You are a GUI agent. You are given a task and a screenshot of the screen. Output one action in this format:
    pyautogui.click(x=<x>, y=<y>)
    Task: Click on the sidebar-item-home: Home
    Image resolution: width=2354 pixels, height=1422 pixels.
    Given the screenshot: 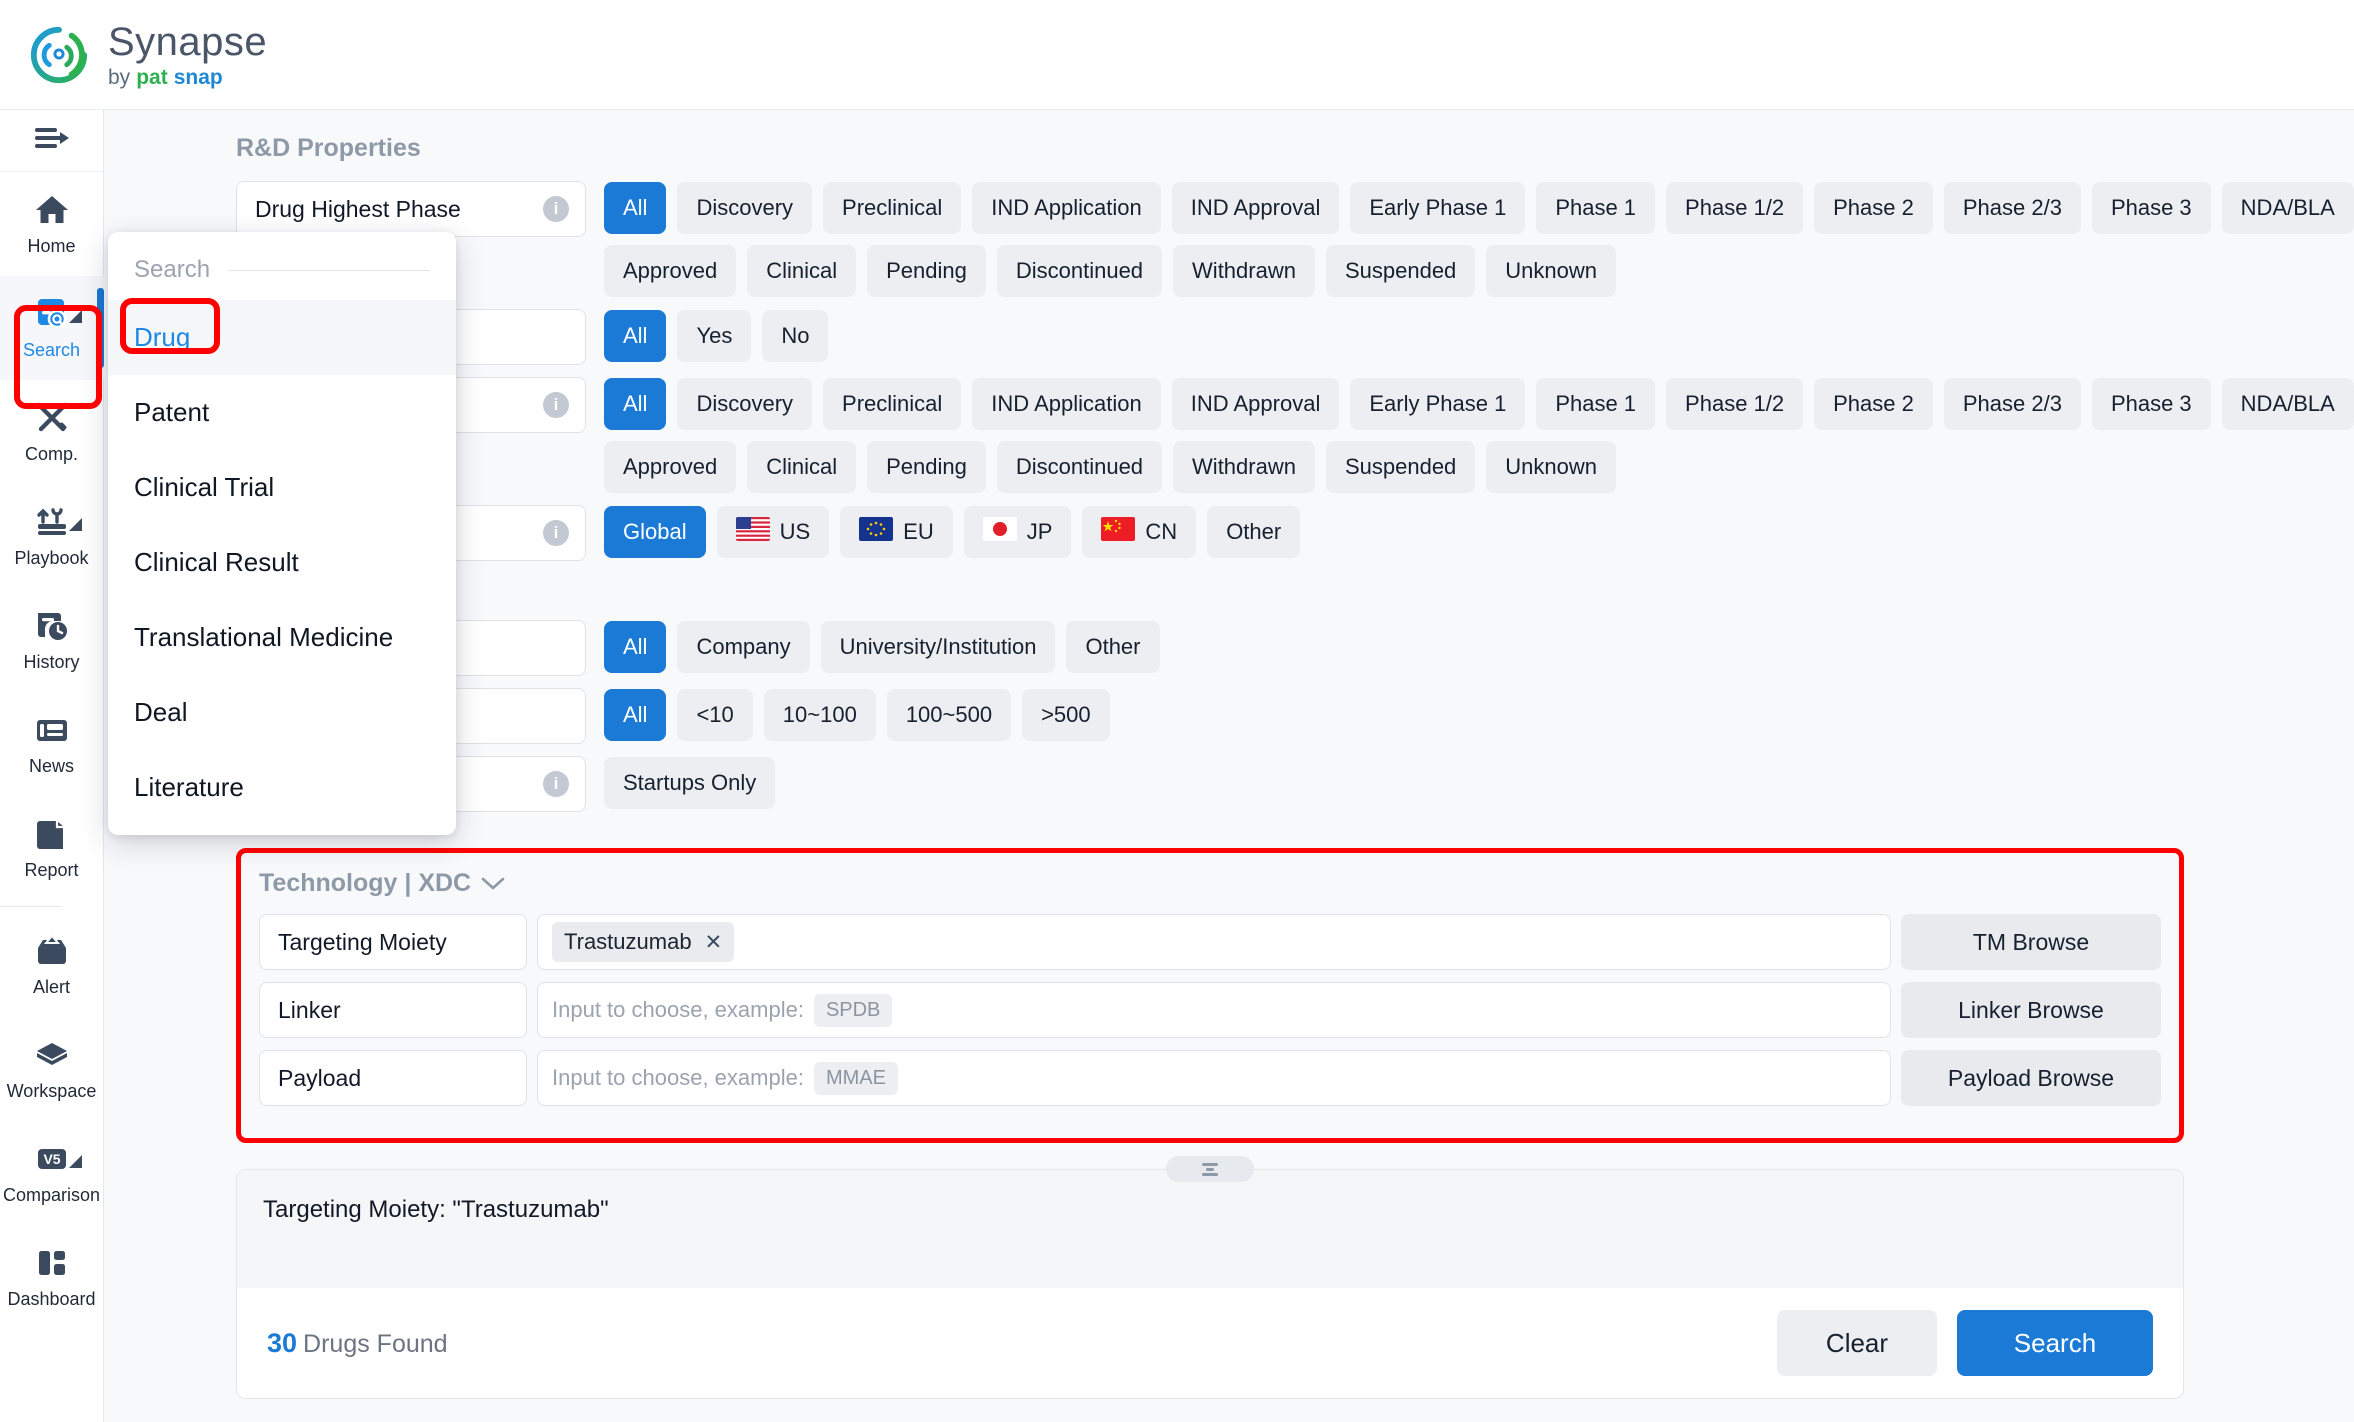 What is the action you would take?
    pyautogui.click(x=52, y=224)
    